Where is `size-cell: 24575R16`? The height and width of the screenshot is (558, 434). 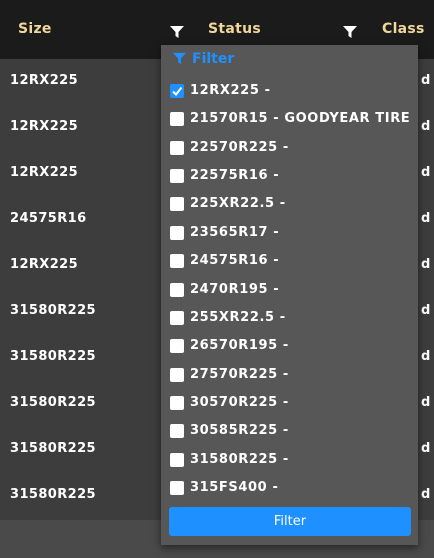 size-cell: 24575R16 is located at coordinates (48, 218).